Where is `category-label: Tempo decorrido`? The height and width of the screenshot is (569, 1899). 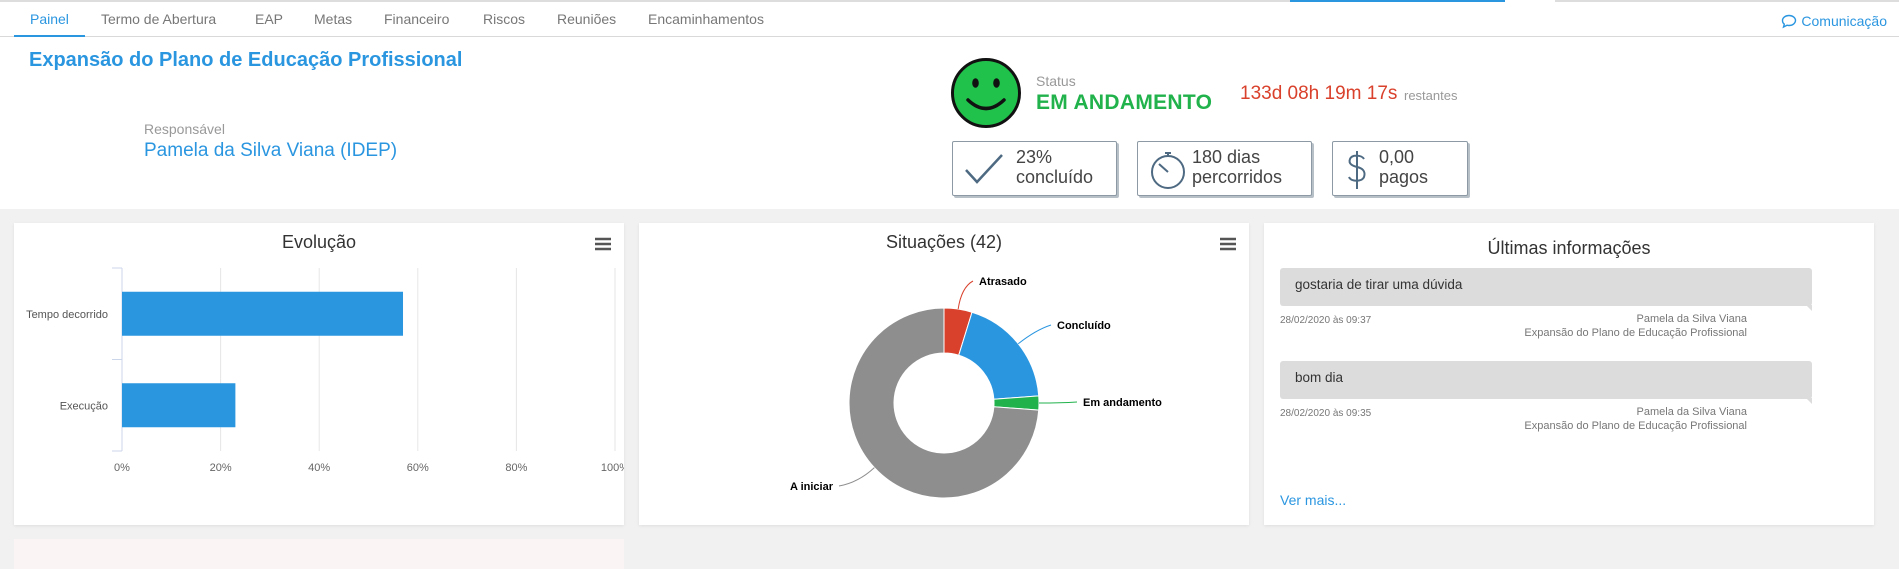
category-label: Tempo decorrido is located at coordinates (67, 315).